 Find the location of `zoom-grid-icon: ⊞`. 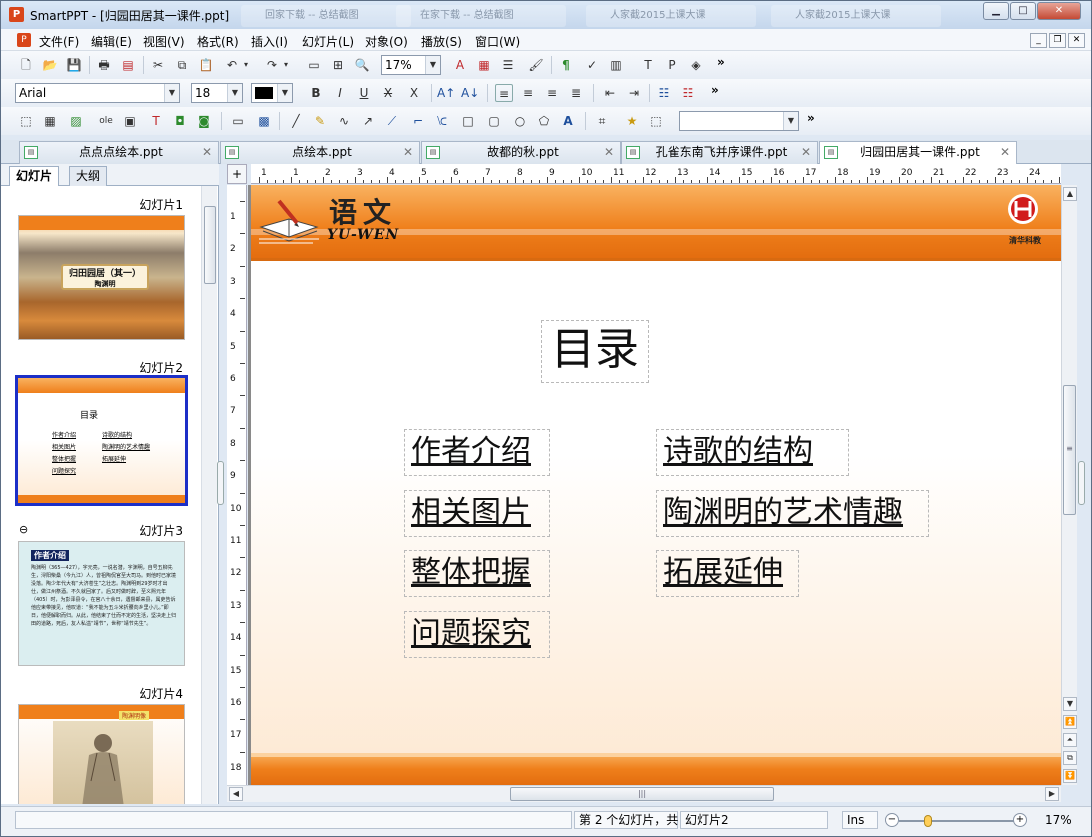

zoom-grid-icon: ⊞ is located at coordinates (338, 65).